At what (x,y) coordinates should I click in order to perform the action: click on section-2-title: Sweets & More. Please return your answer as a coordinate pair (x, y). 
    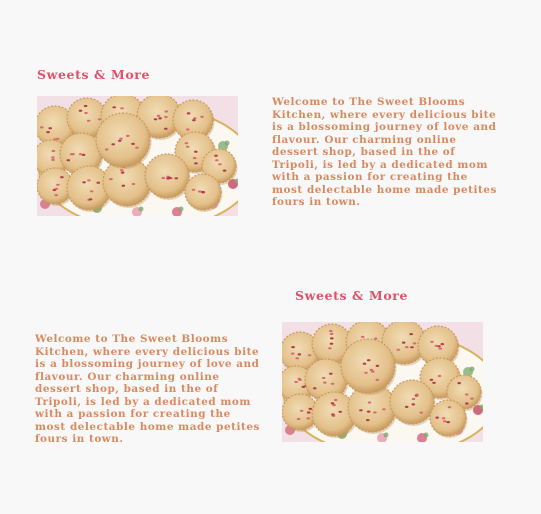
    Looking at the image, I should click on (352, 295).